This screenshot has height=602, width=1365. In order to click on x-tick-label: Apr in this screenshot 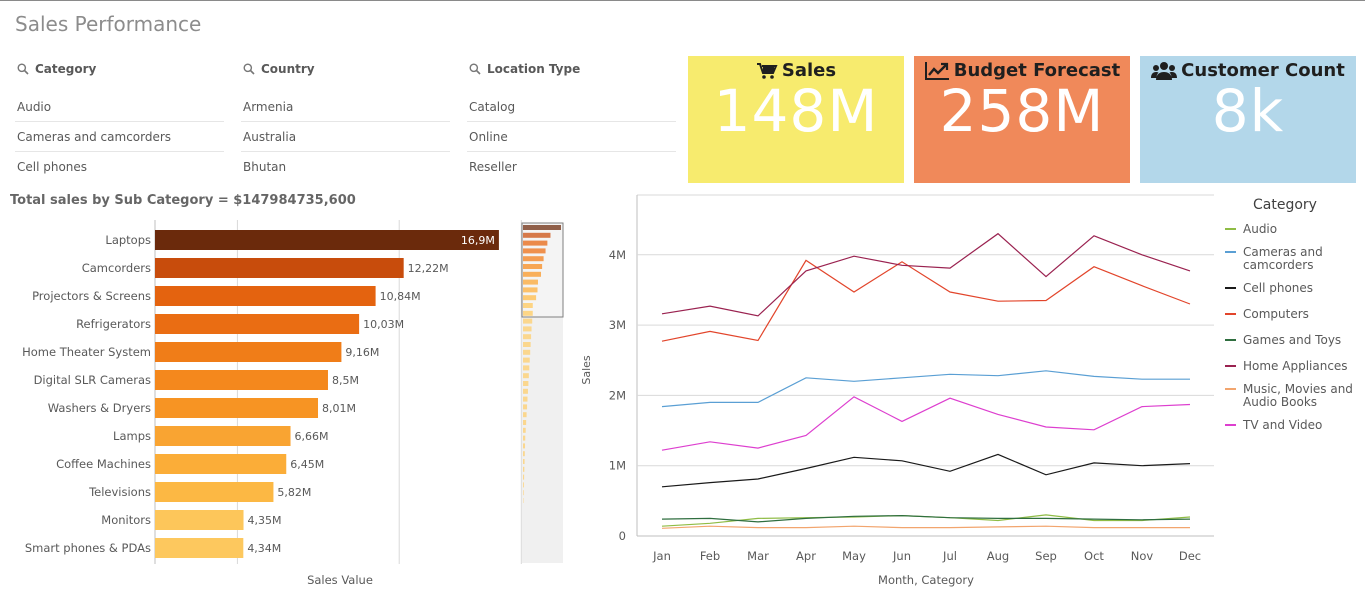, I will do `click(806, 556)`.